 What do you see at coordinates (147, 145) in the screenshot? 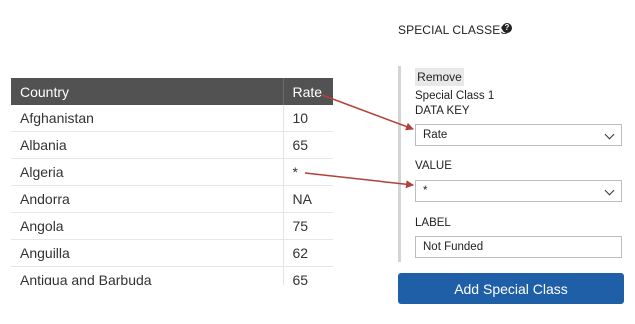
I see `country-cell: Albania` at bounding box center [147, 145].